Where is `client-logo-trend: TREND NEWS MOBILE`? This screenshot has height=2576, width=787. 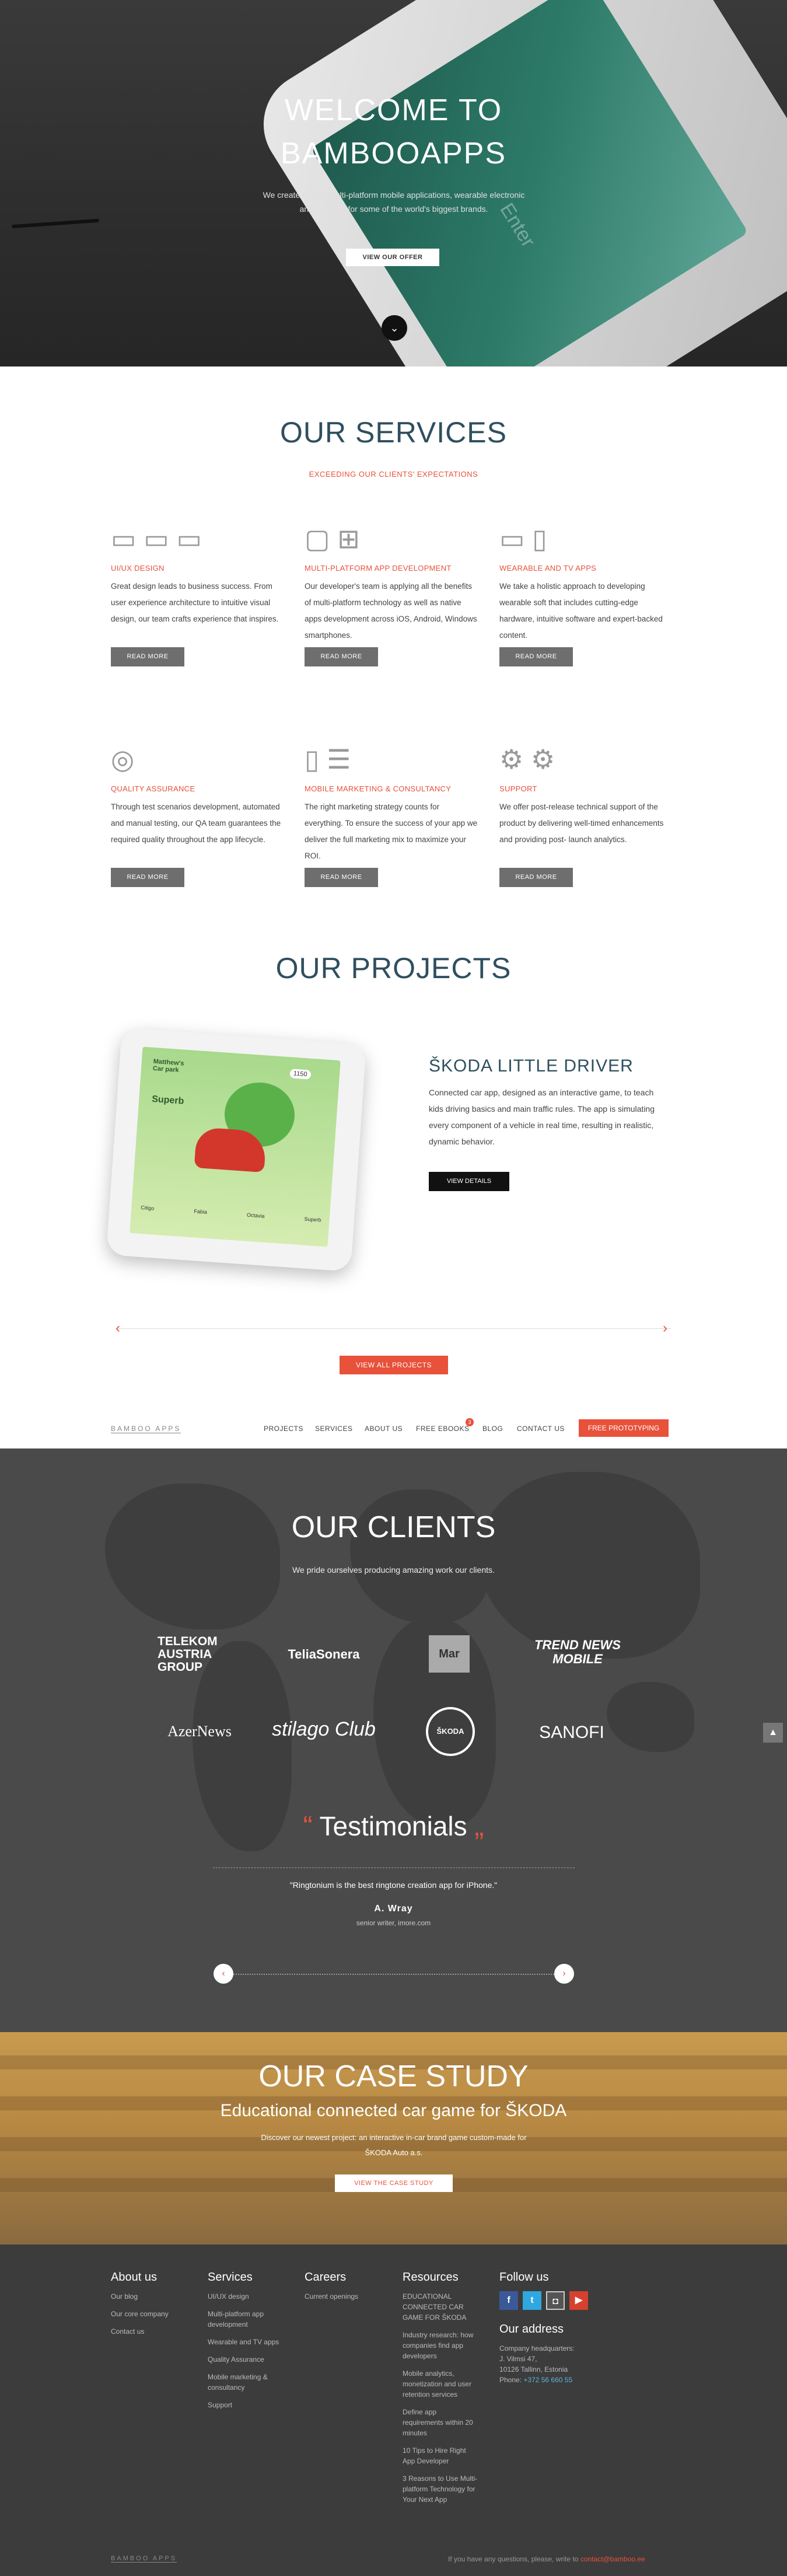
client-logo-trend: TREND NEWS MOBILE is located at coordinates (577, 1652).